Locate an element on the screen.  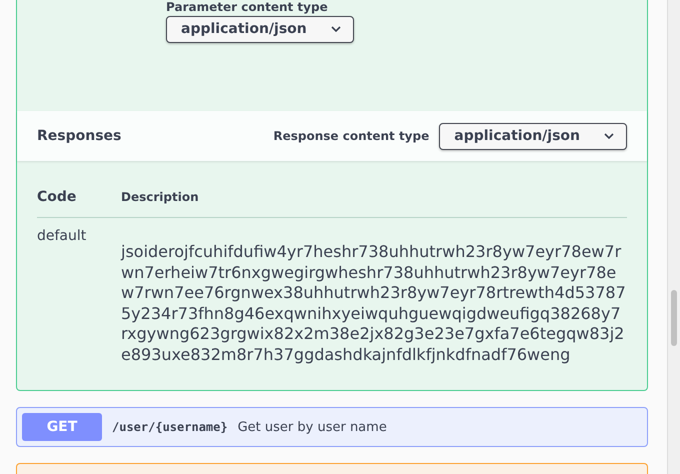
column-header: Code is located at coordinates (57, 197).